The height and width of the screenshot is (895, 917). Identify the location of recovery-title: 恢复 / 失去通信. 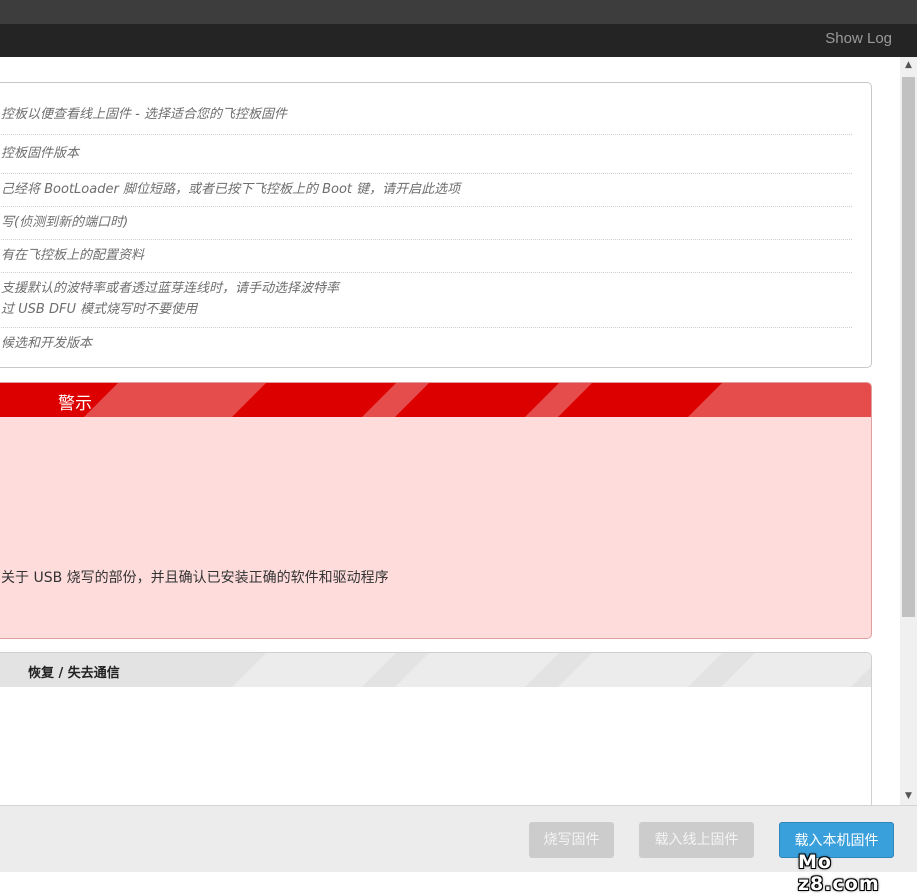
(74, 673).